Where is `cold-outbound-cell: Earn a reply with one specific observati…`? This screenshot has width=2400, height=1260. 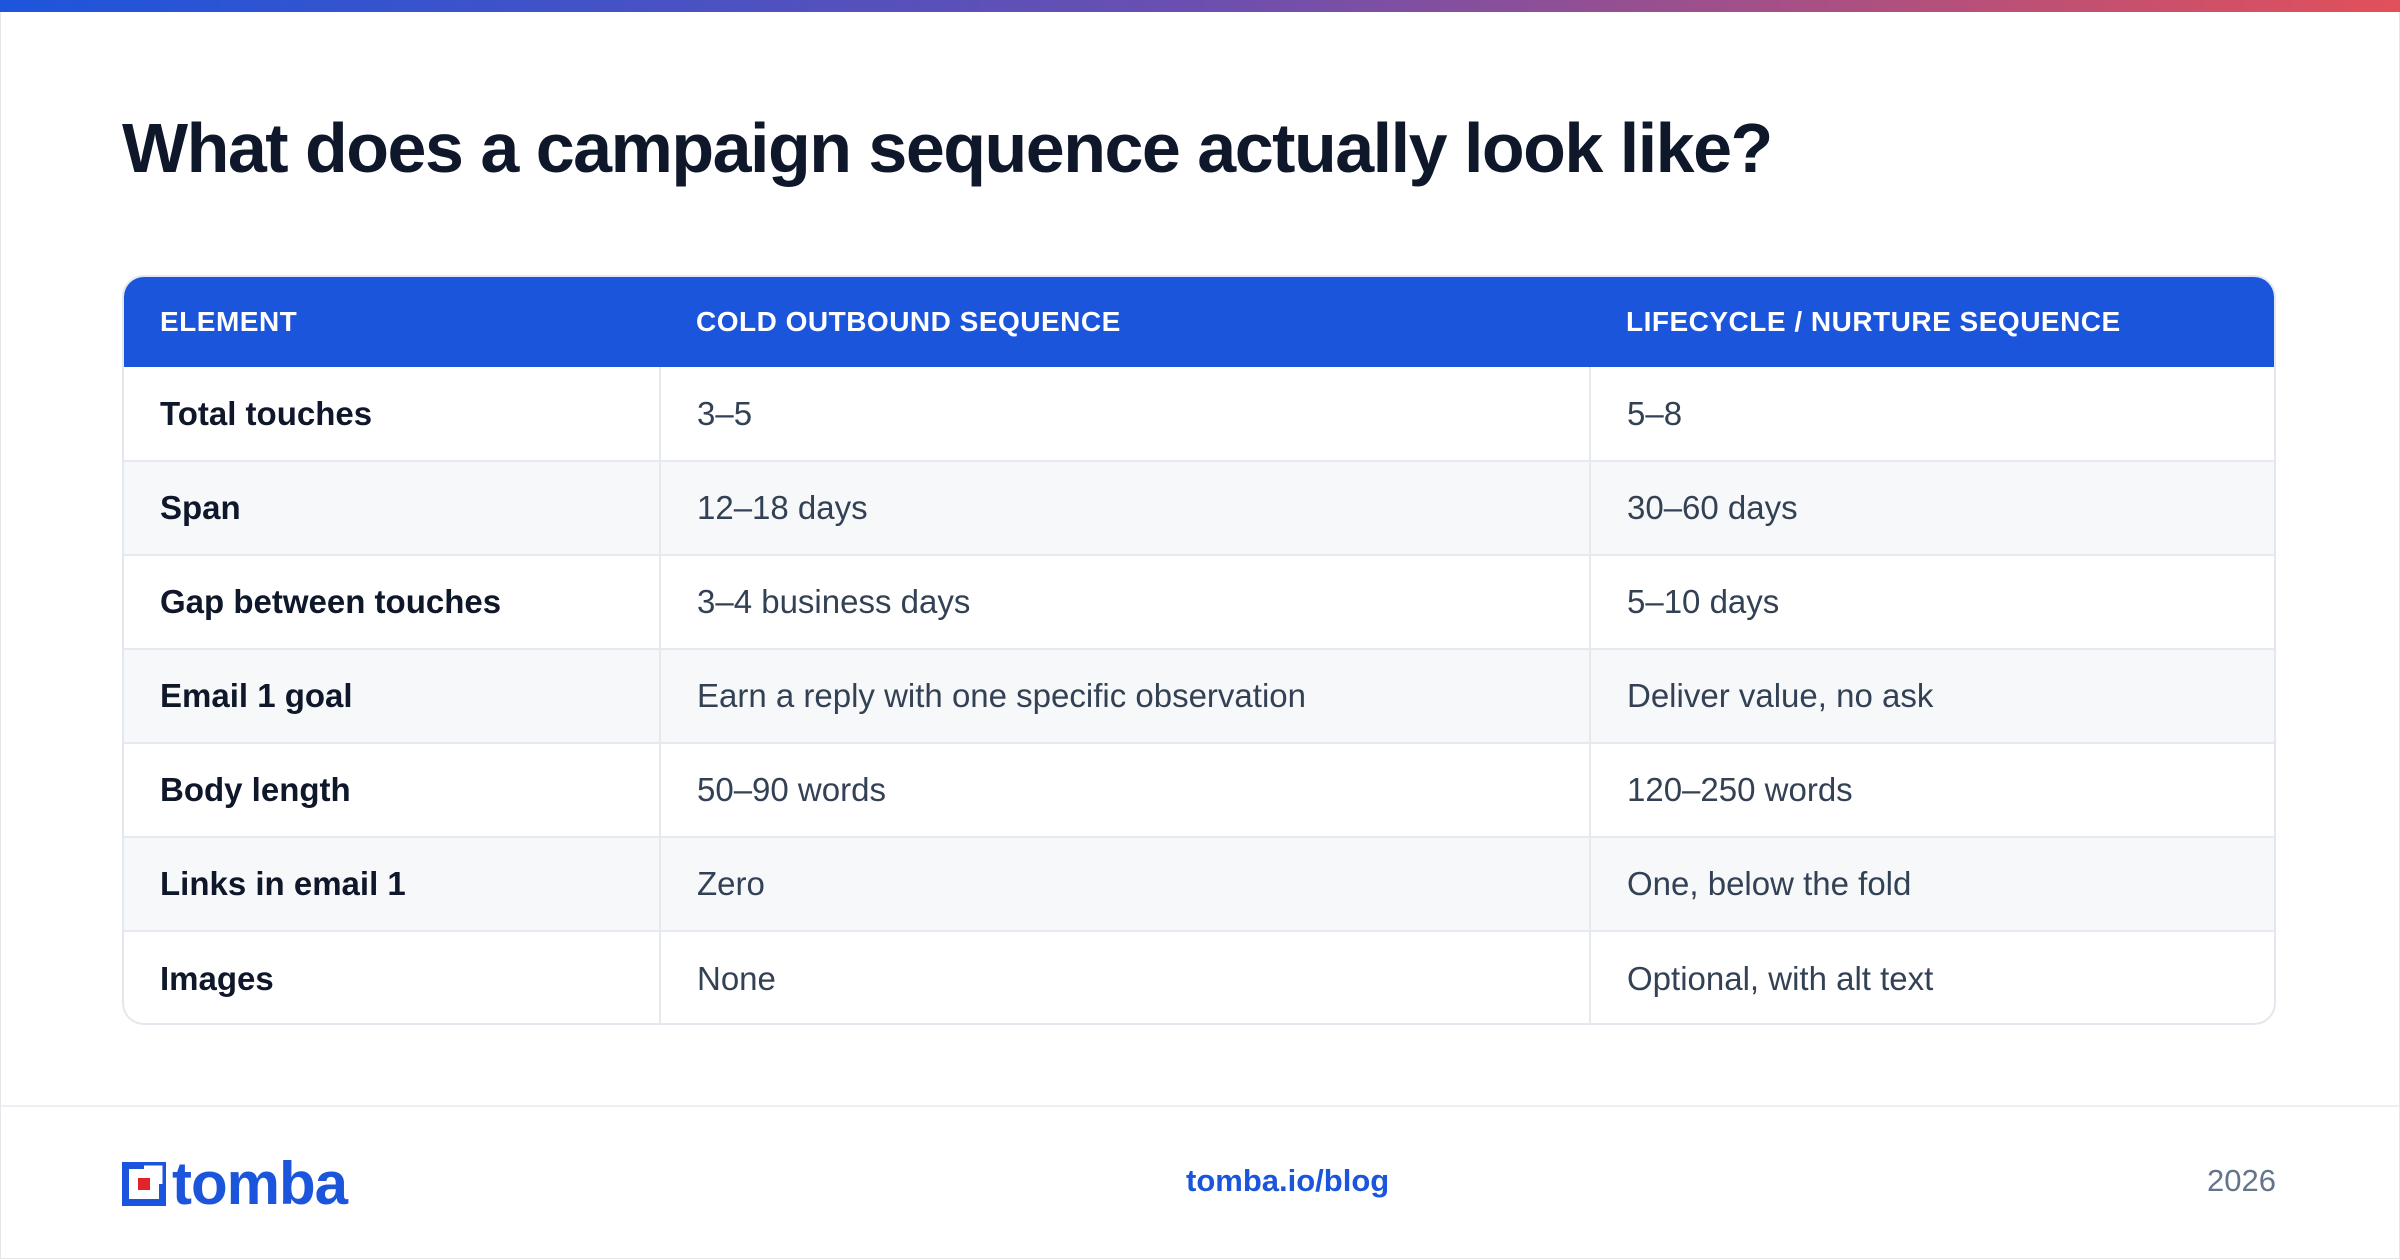 cold-outbound-cell: Earn a reply with one specific observati… is located at coordinates (1124, 695).